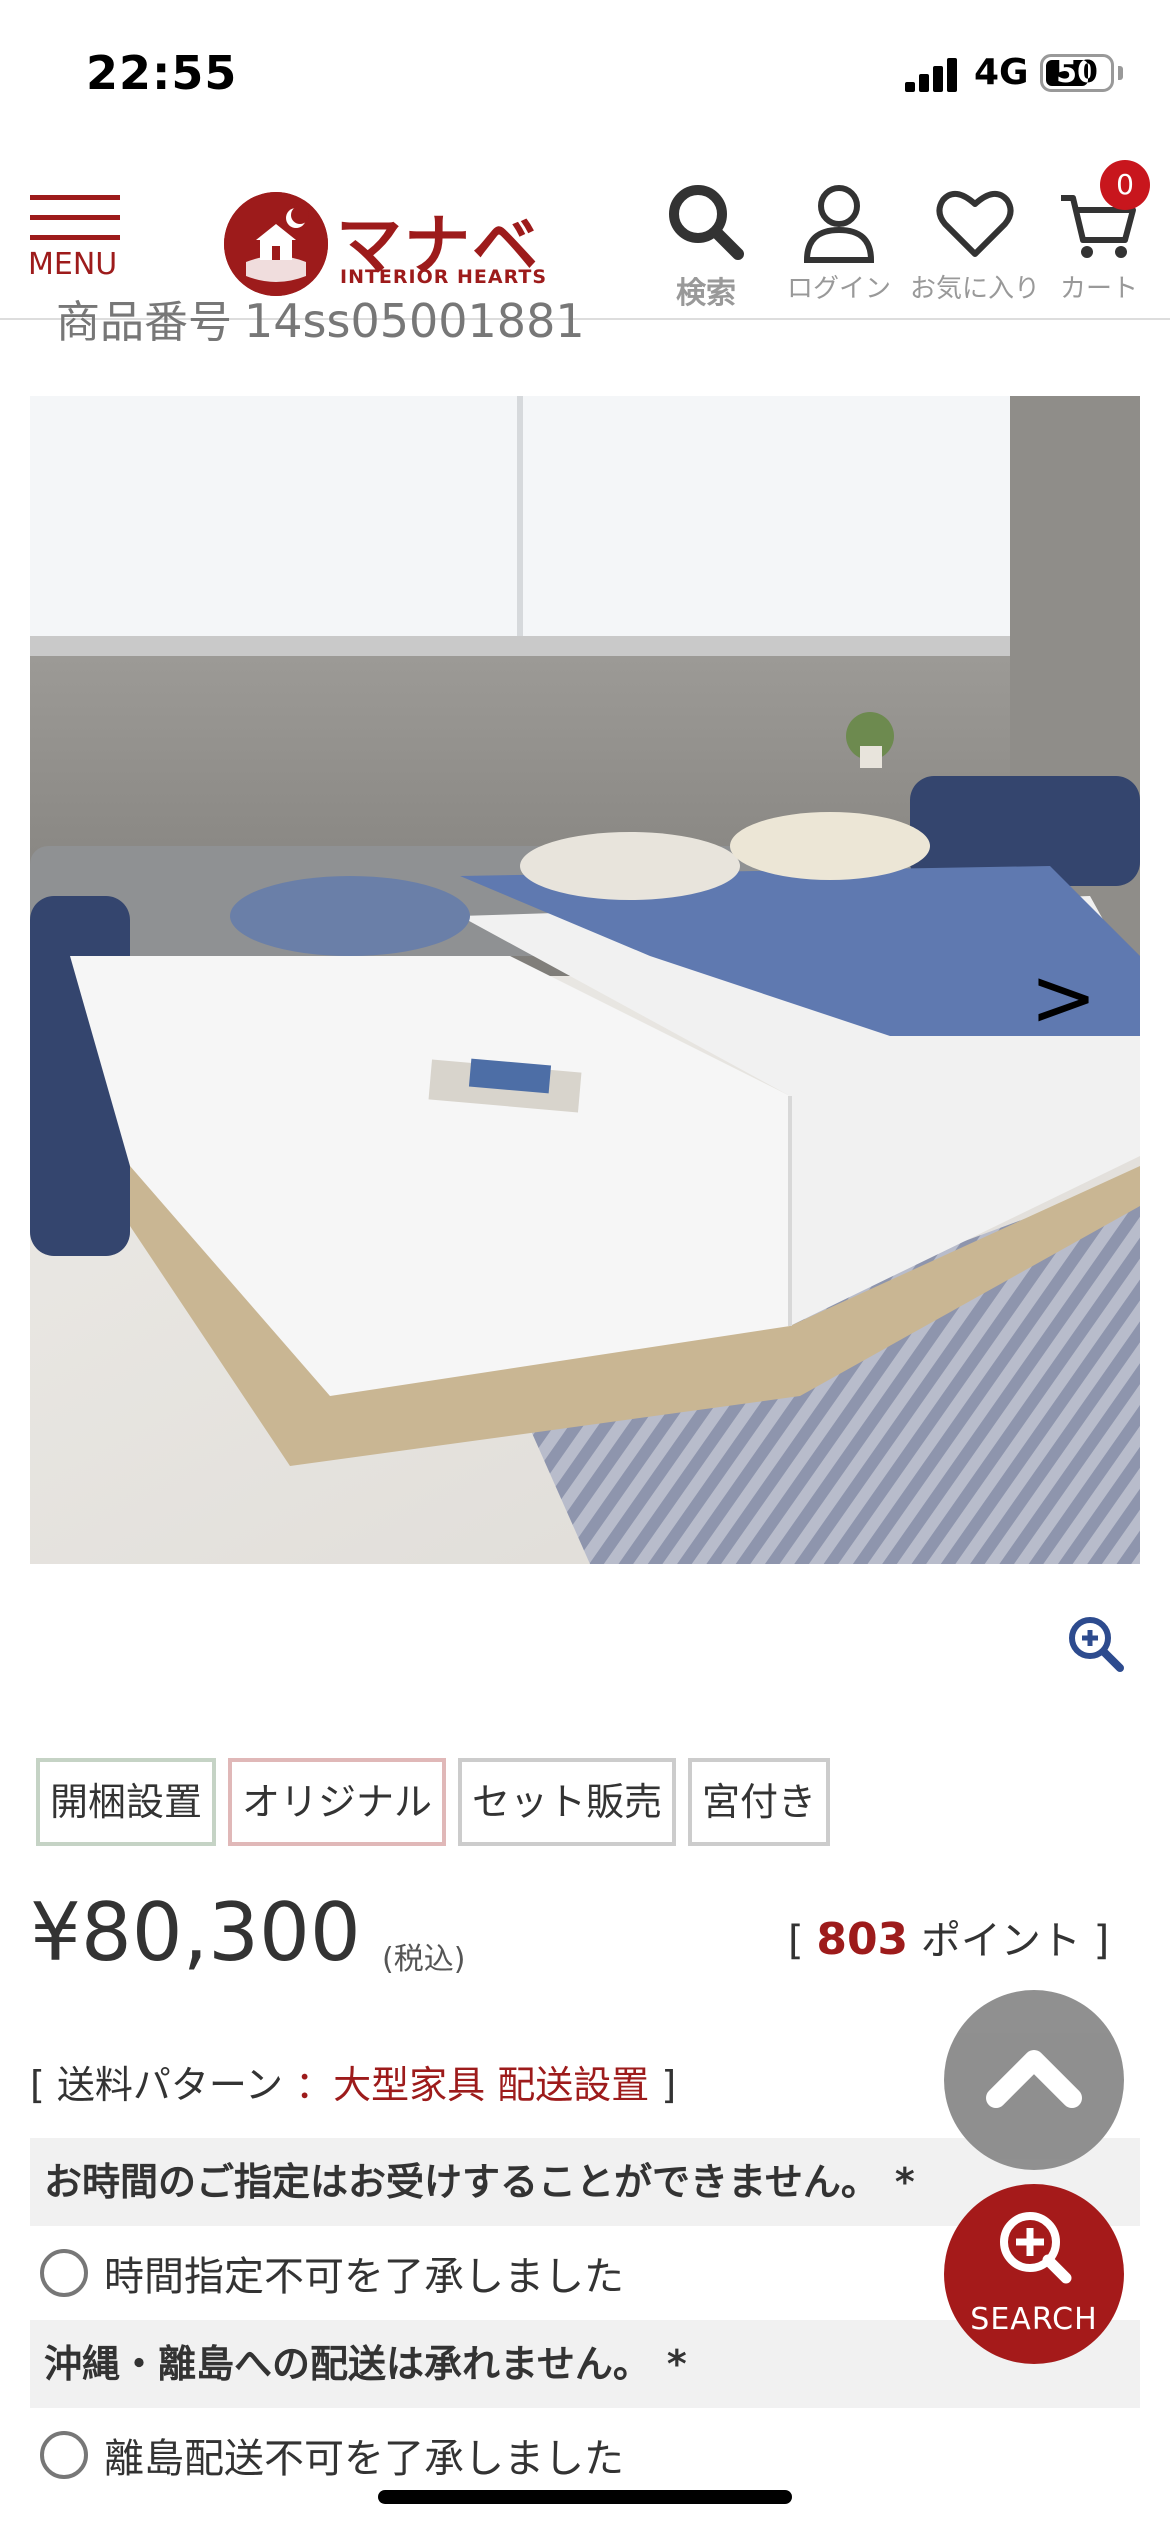 The image size is (1170, 2532). Describe the element at coordinates (1096, 1644) in the screenshot. I see `zoom-icon` at that location.